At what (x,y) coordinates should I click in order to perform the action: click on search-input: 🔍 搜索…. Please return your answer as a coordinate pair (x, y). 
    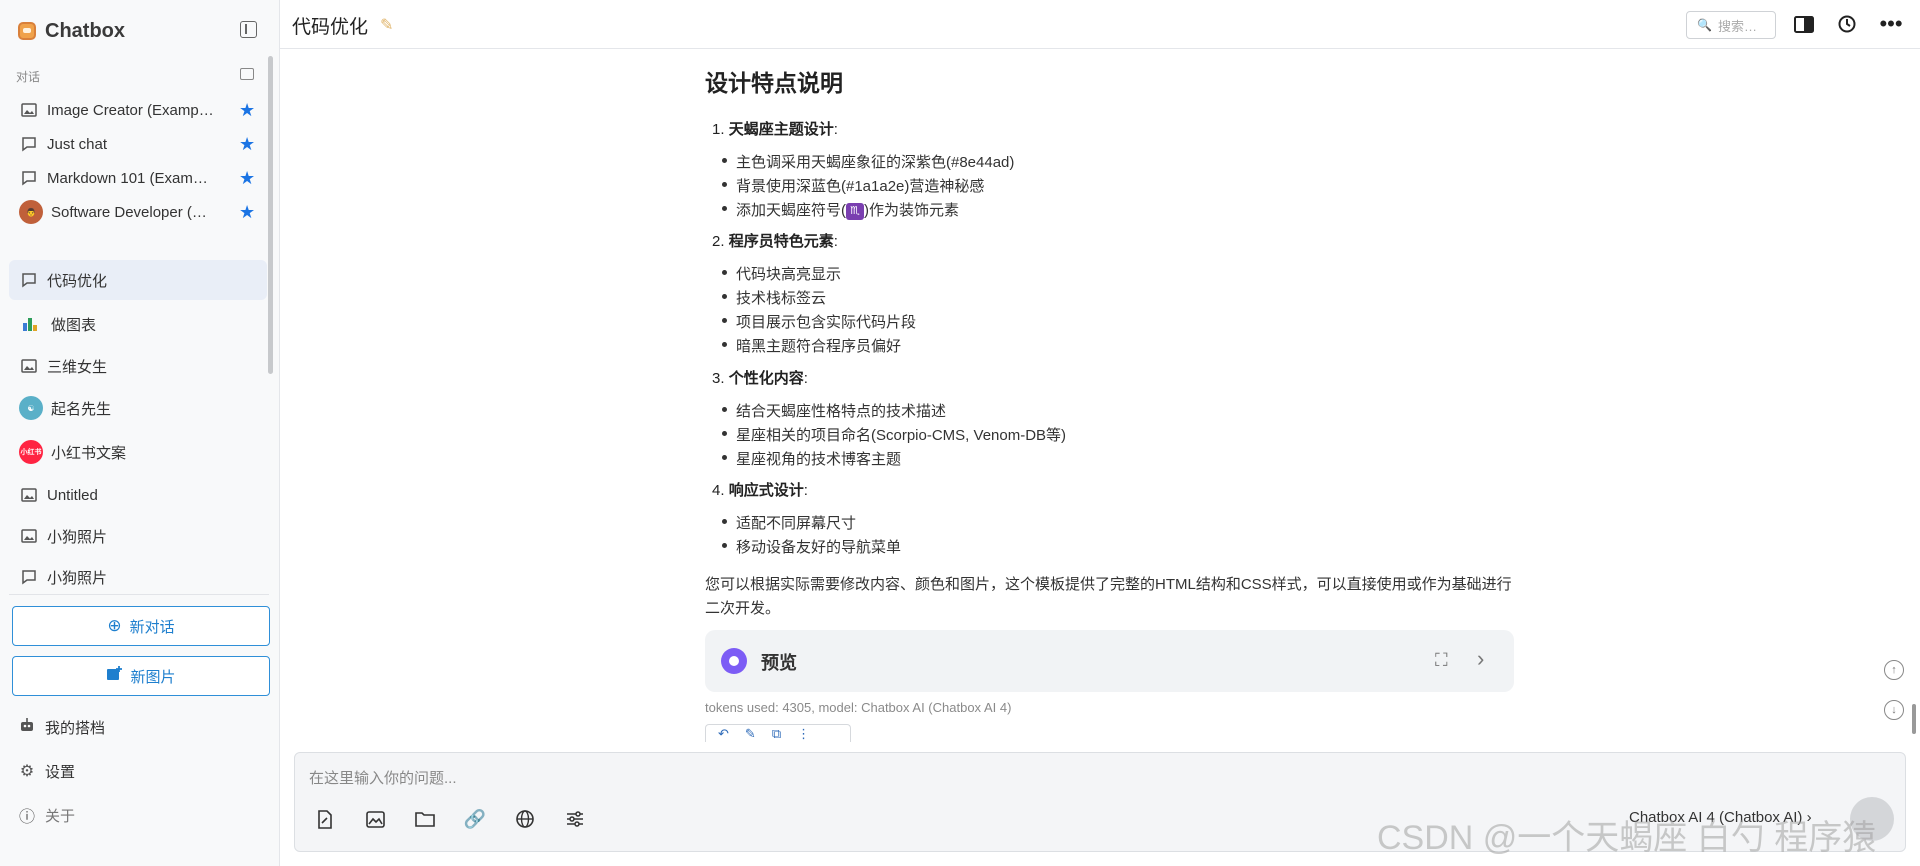
    Looking at the image, I should click on (1731, 25).